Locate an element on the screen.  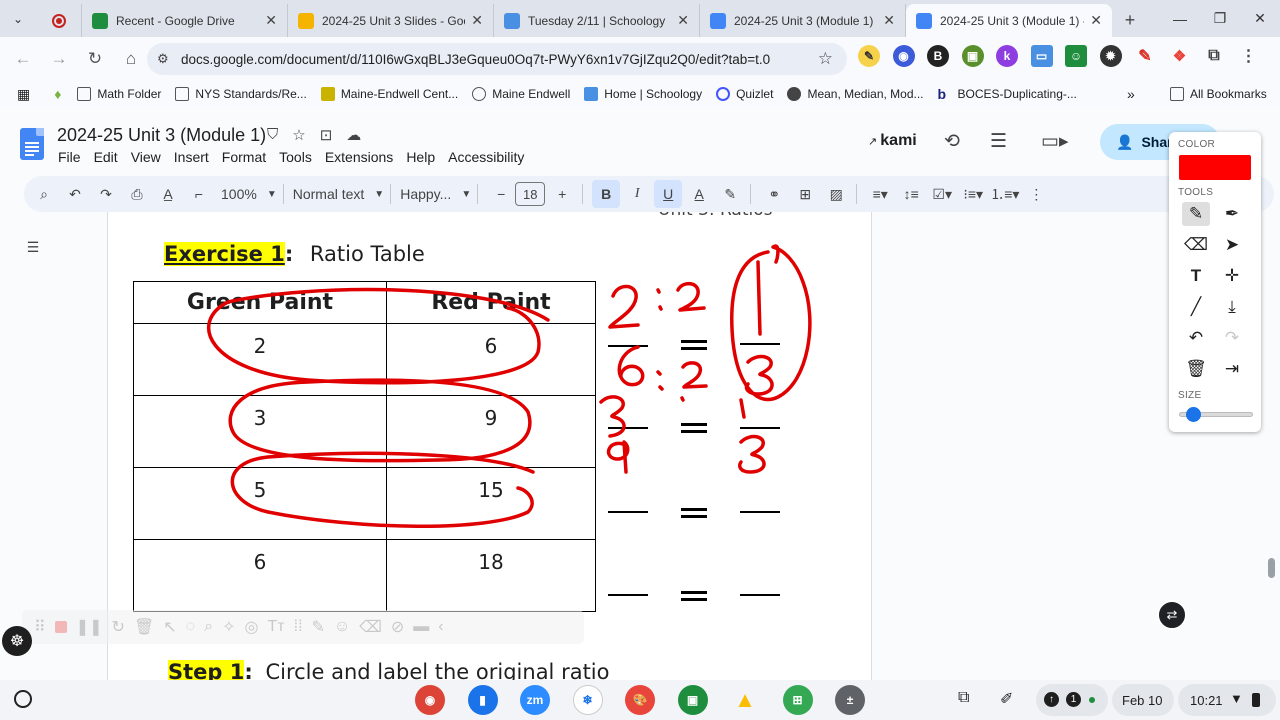
color-swatch is located at coordinates (1215, 167).